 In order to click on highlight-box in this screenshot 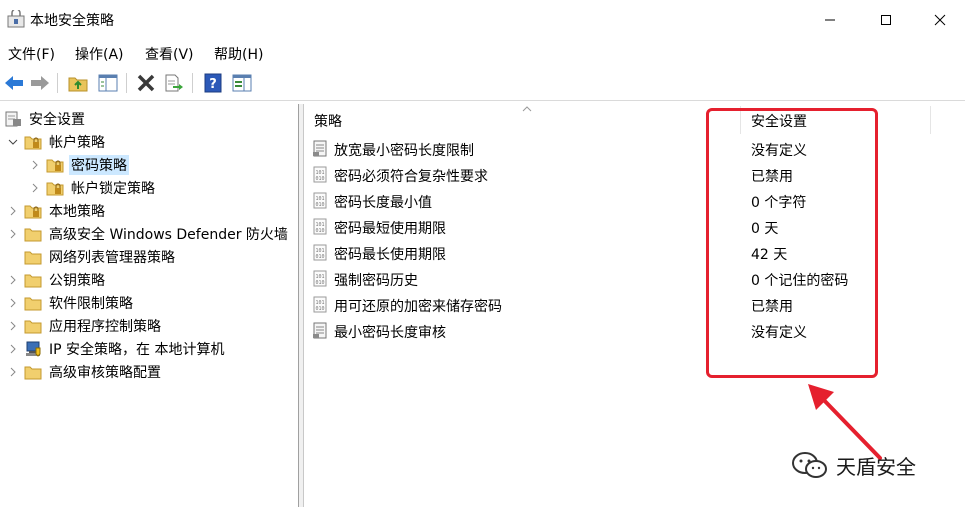, I will do `click(792, 243)`.